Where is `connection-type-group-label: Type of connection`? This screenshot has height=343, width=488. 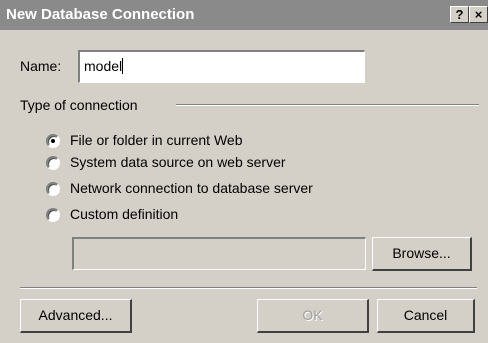 connection-type-group-label: Type of connection is located at coordinates (82, 105).